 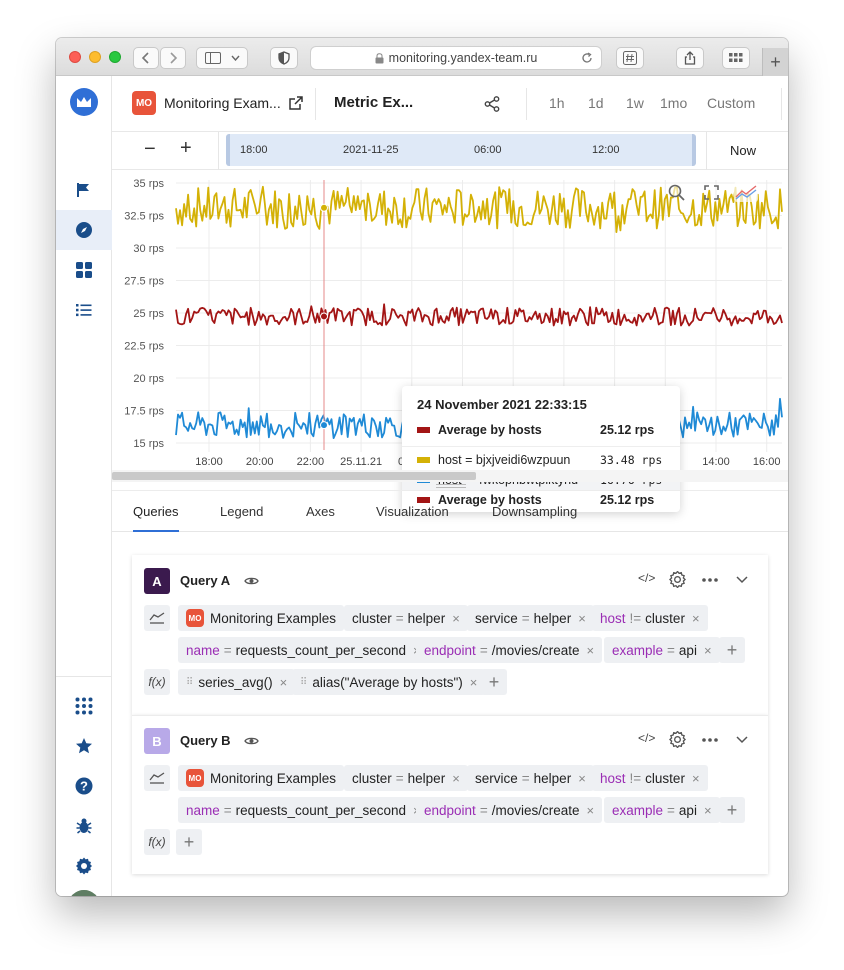 I want to click on sidebar-item-profile, so click(x=84, y=891).